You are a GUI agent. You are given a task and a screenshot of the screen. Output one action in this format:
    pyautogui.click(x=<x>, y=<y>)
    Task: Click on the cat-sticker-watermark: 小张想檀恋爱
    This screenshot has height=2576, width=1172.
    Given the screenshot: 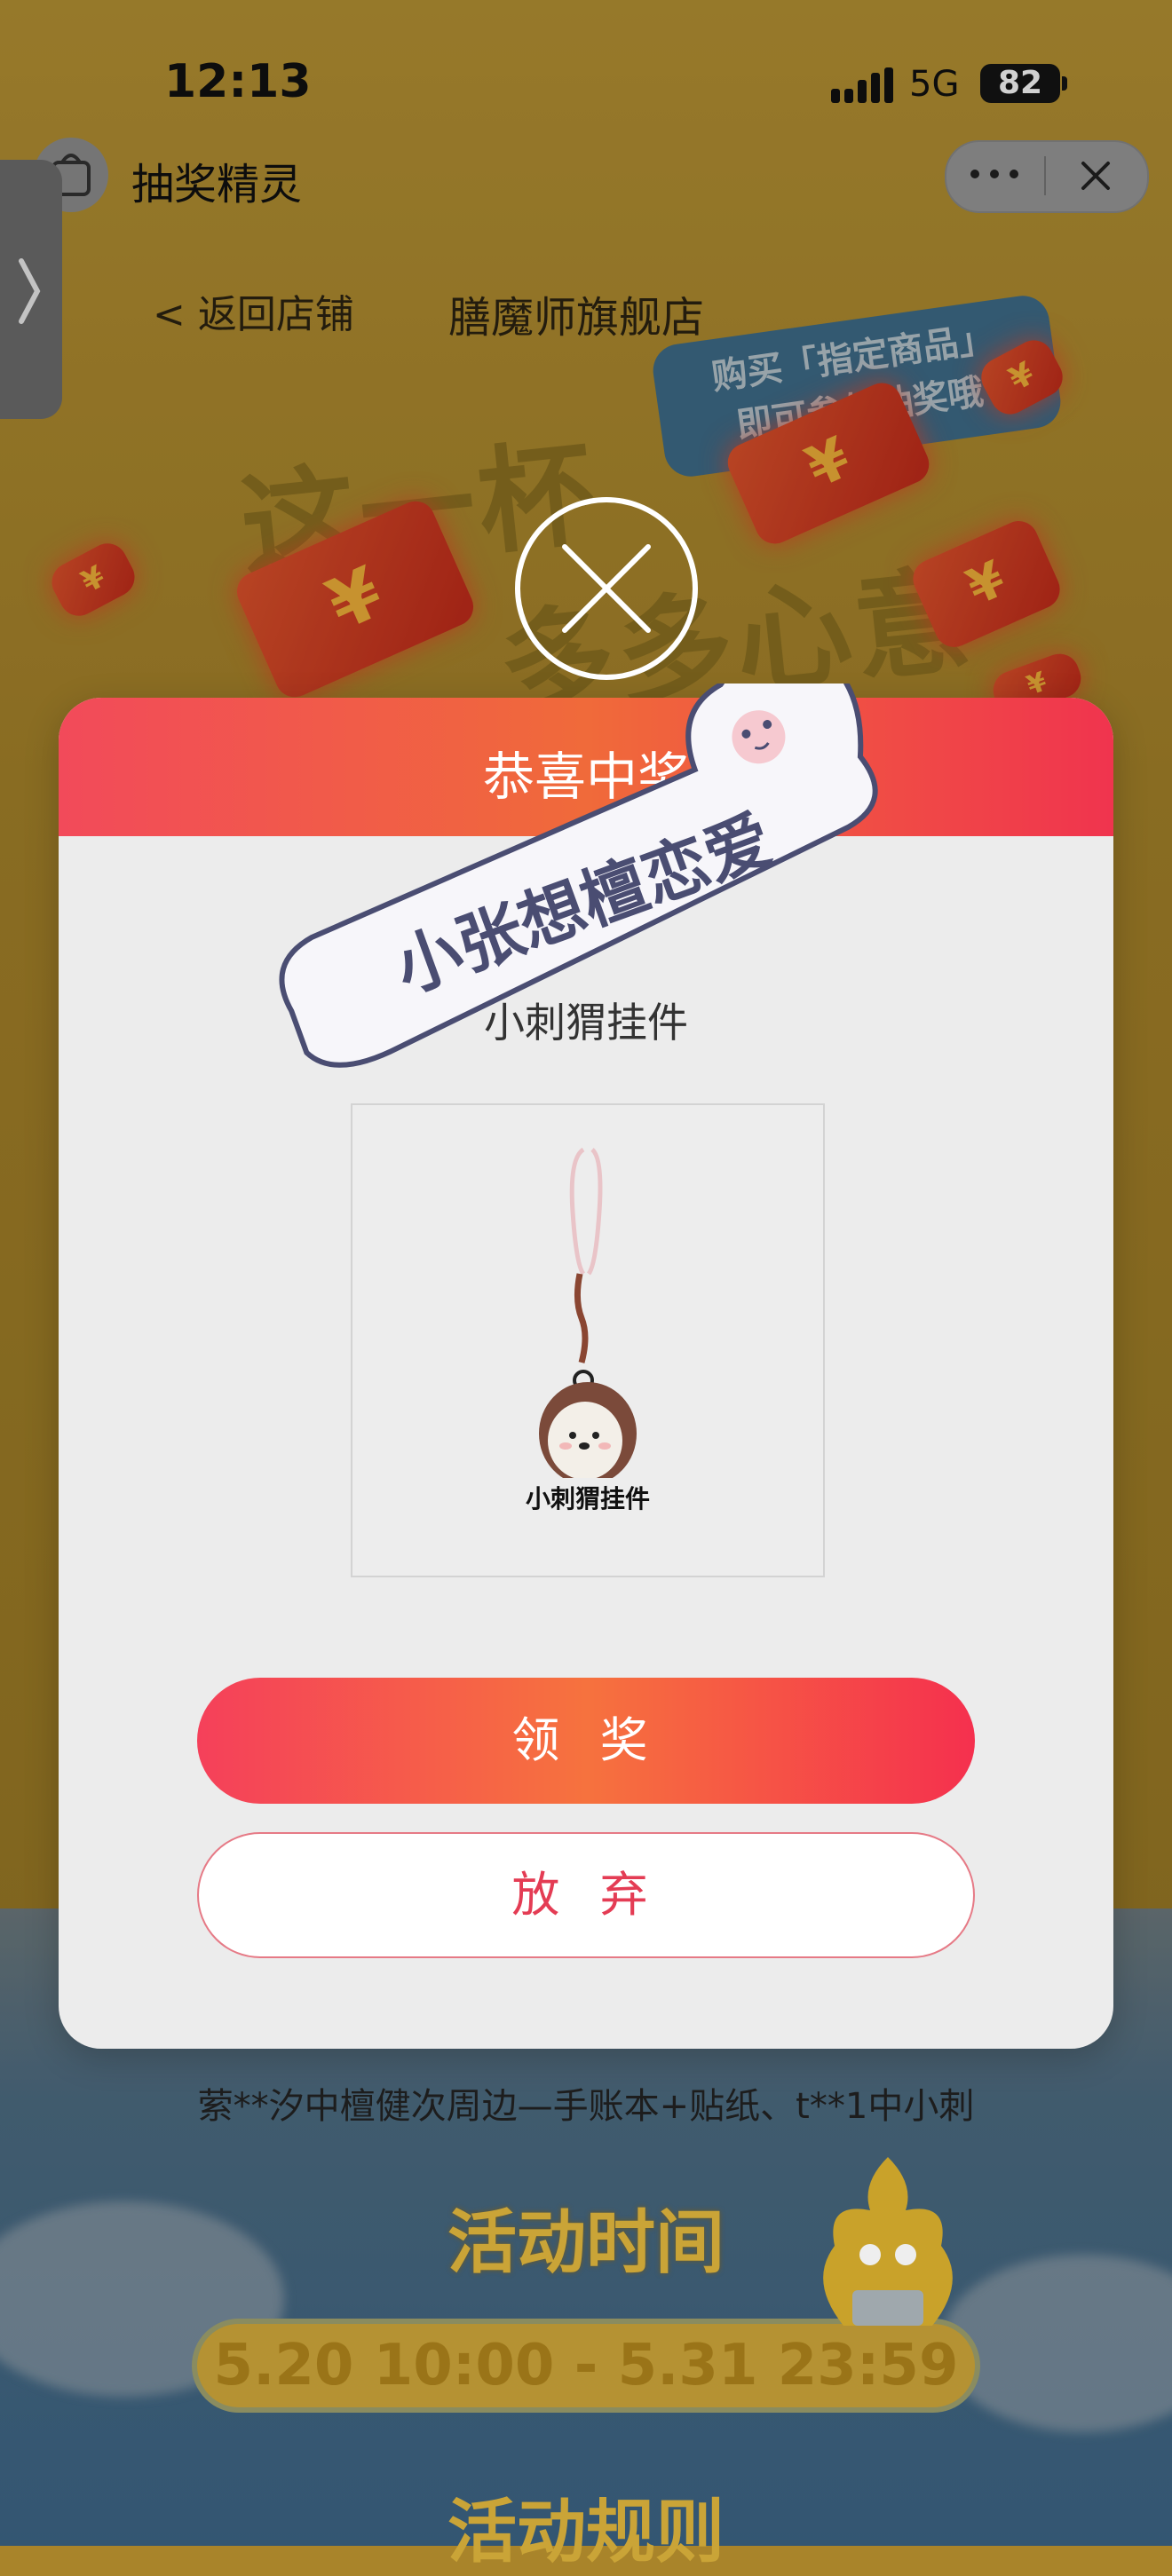 What is the action you would take?
    pyautogui.click(x=579, y=876)
    